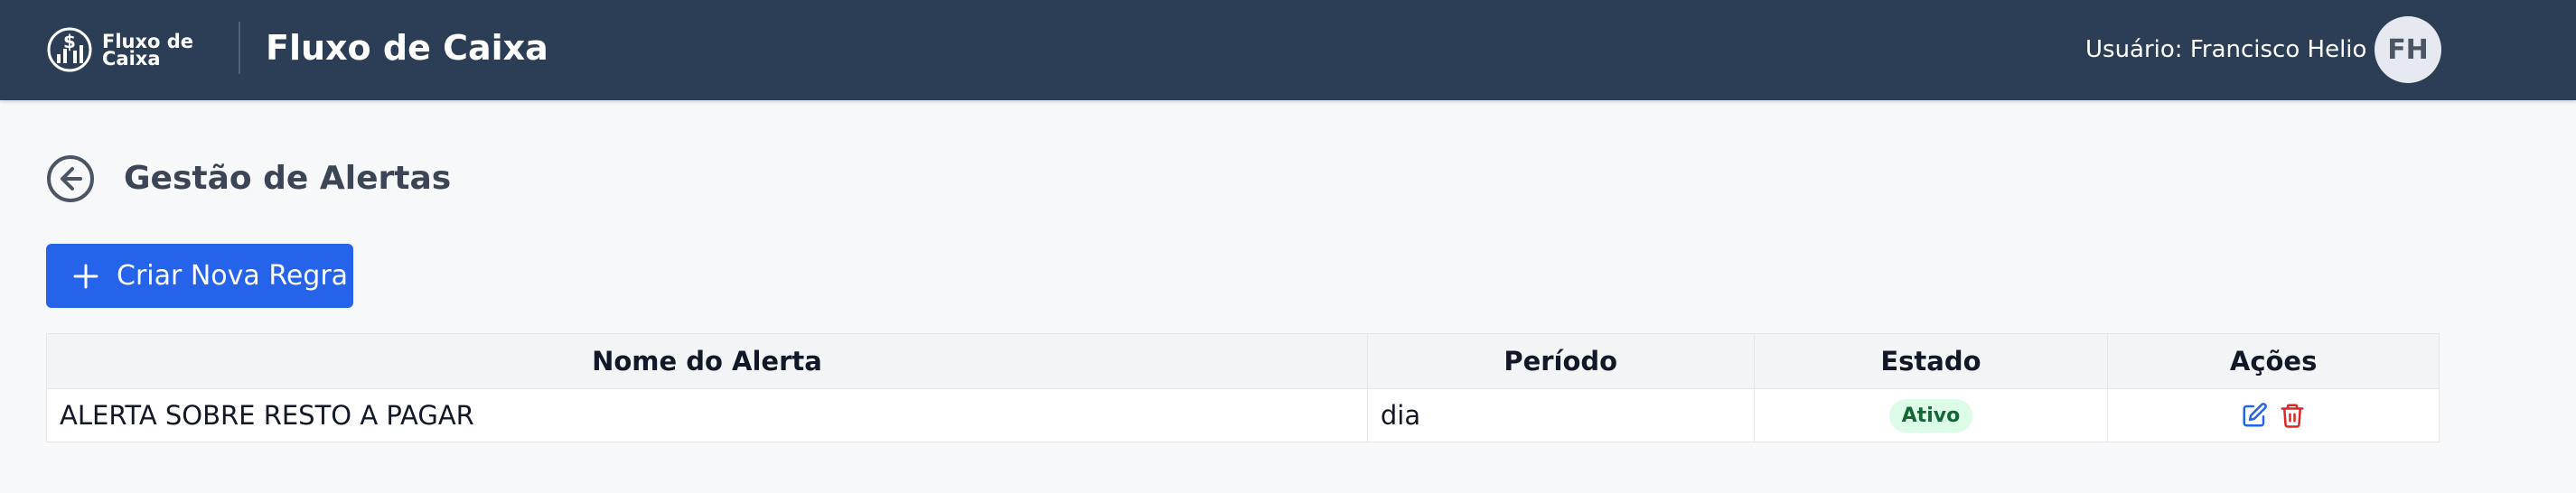 The width and height of the screenshot is (2576, 493). Describe the element at coordinates (233, 276) in the screenshot. I see `create-rule-label: Criar Nova Regra` at that location.